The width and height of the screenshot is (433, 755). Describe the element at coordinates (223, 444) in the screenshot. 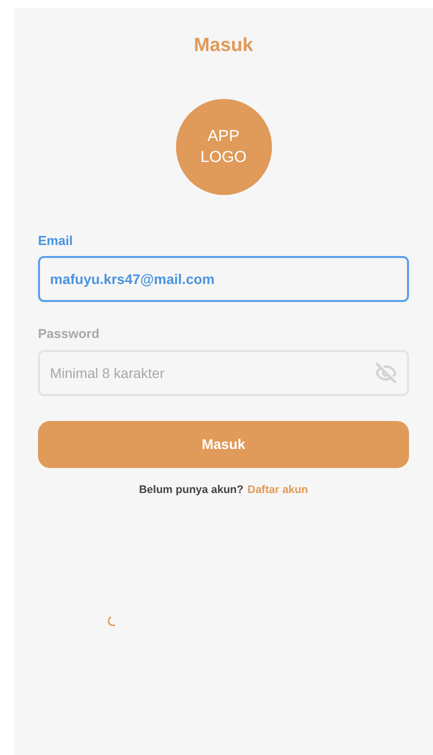

I see `login-button: Masuk` at that location.